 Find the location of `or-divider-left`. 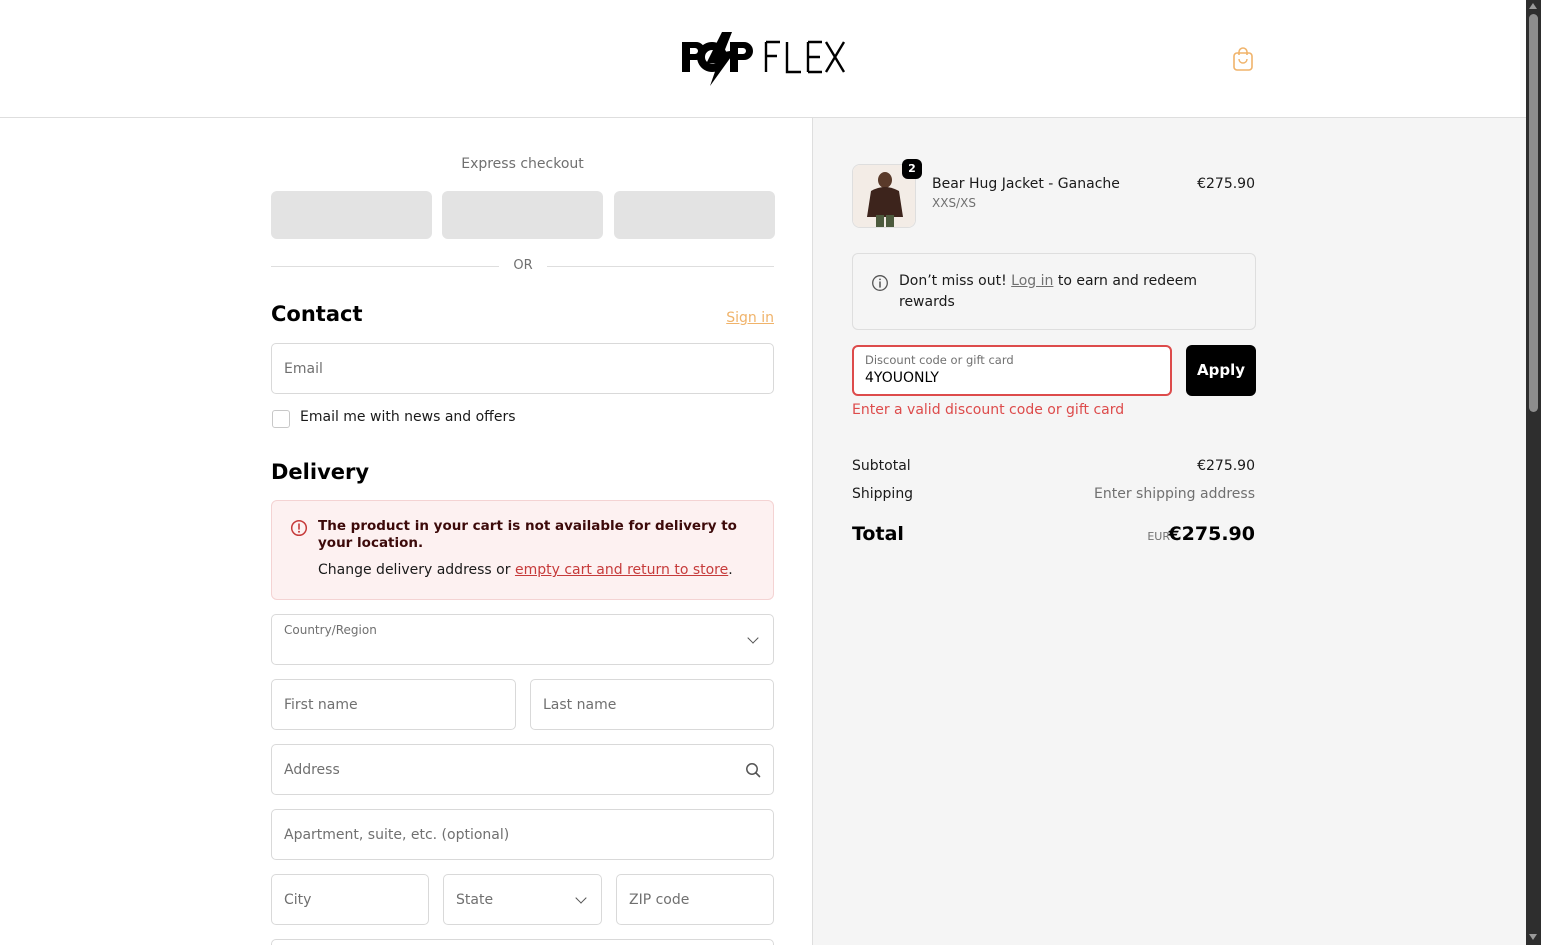

or-divider-left is located at coordinates (385, 266).